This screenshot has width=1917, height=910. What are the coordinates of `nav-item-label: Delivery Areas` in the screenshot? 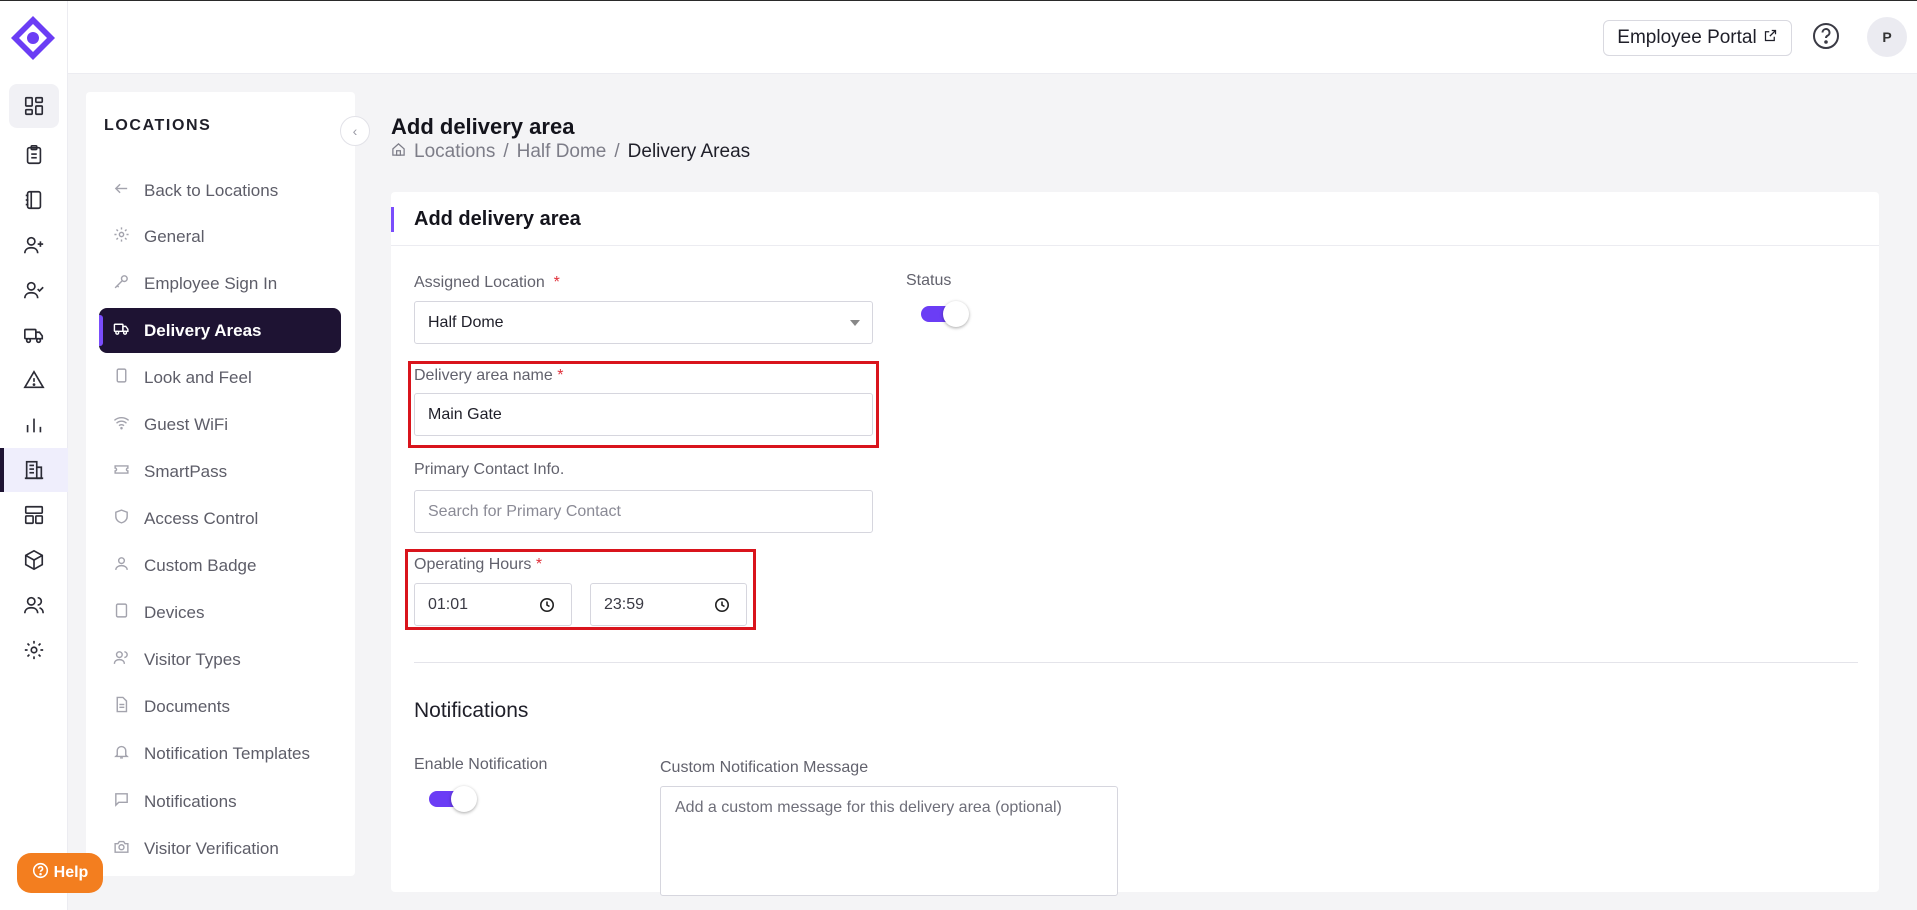 It's located at (203, 330).